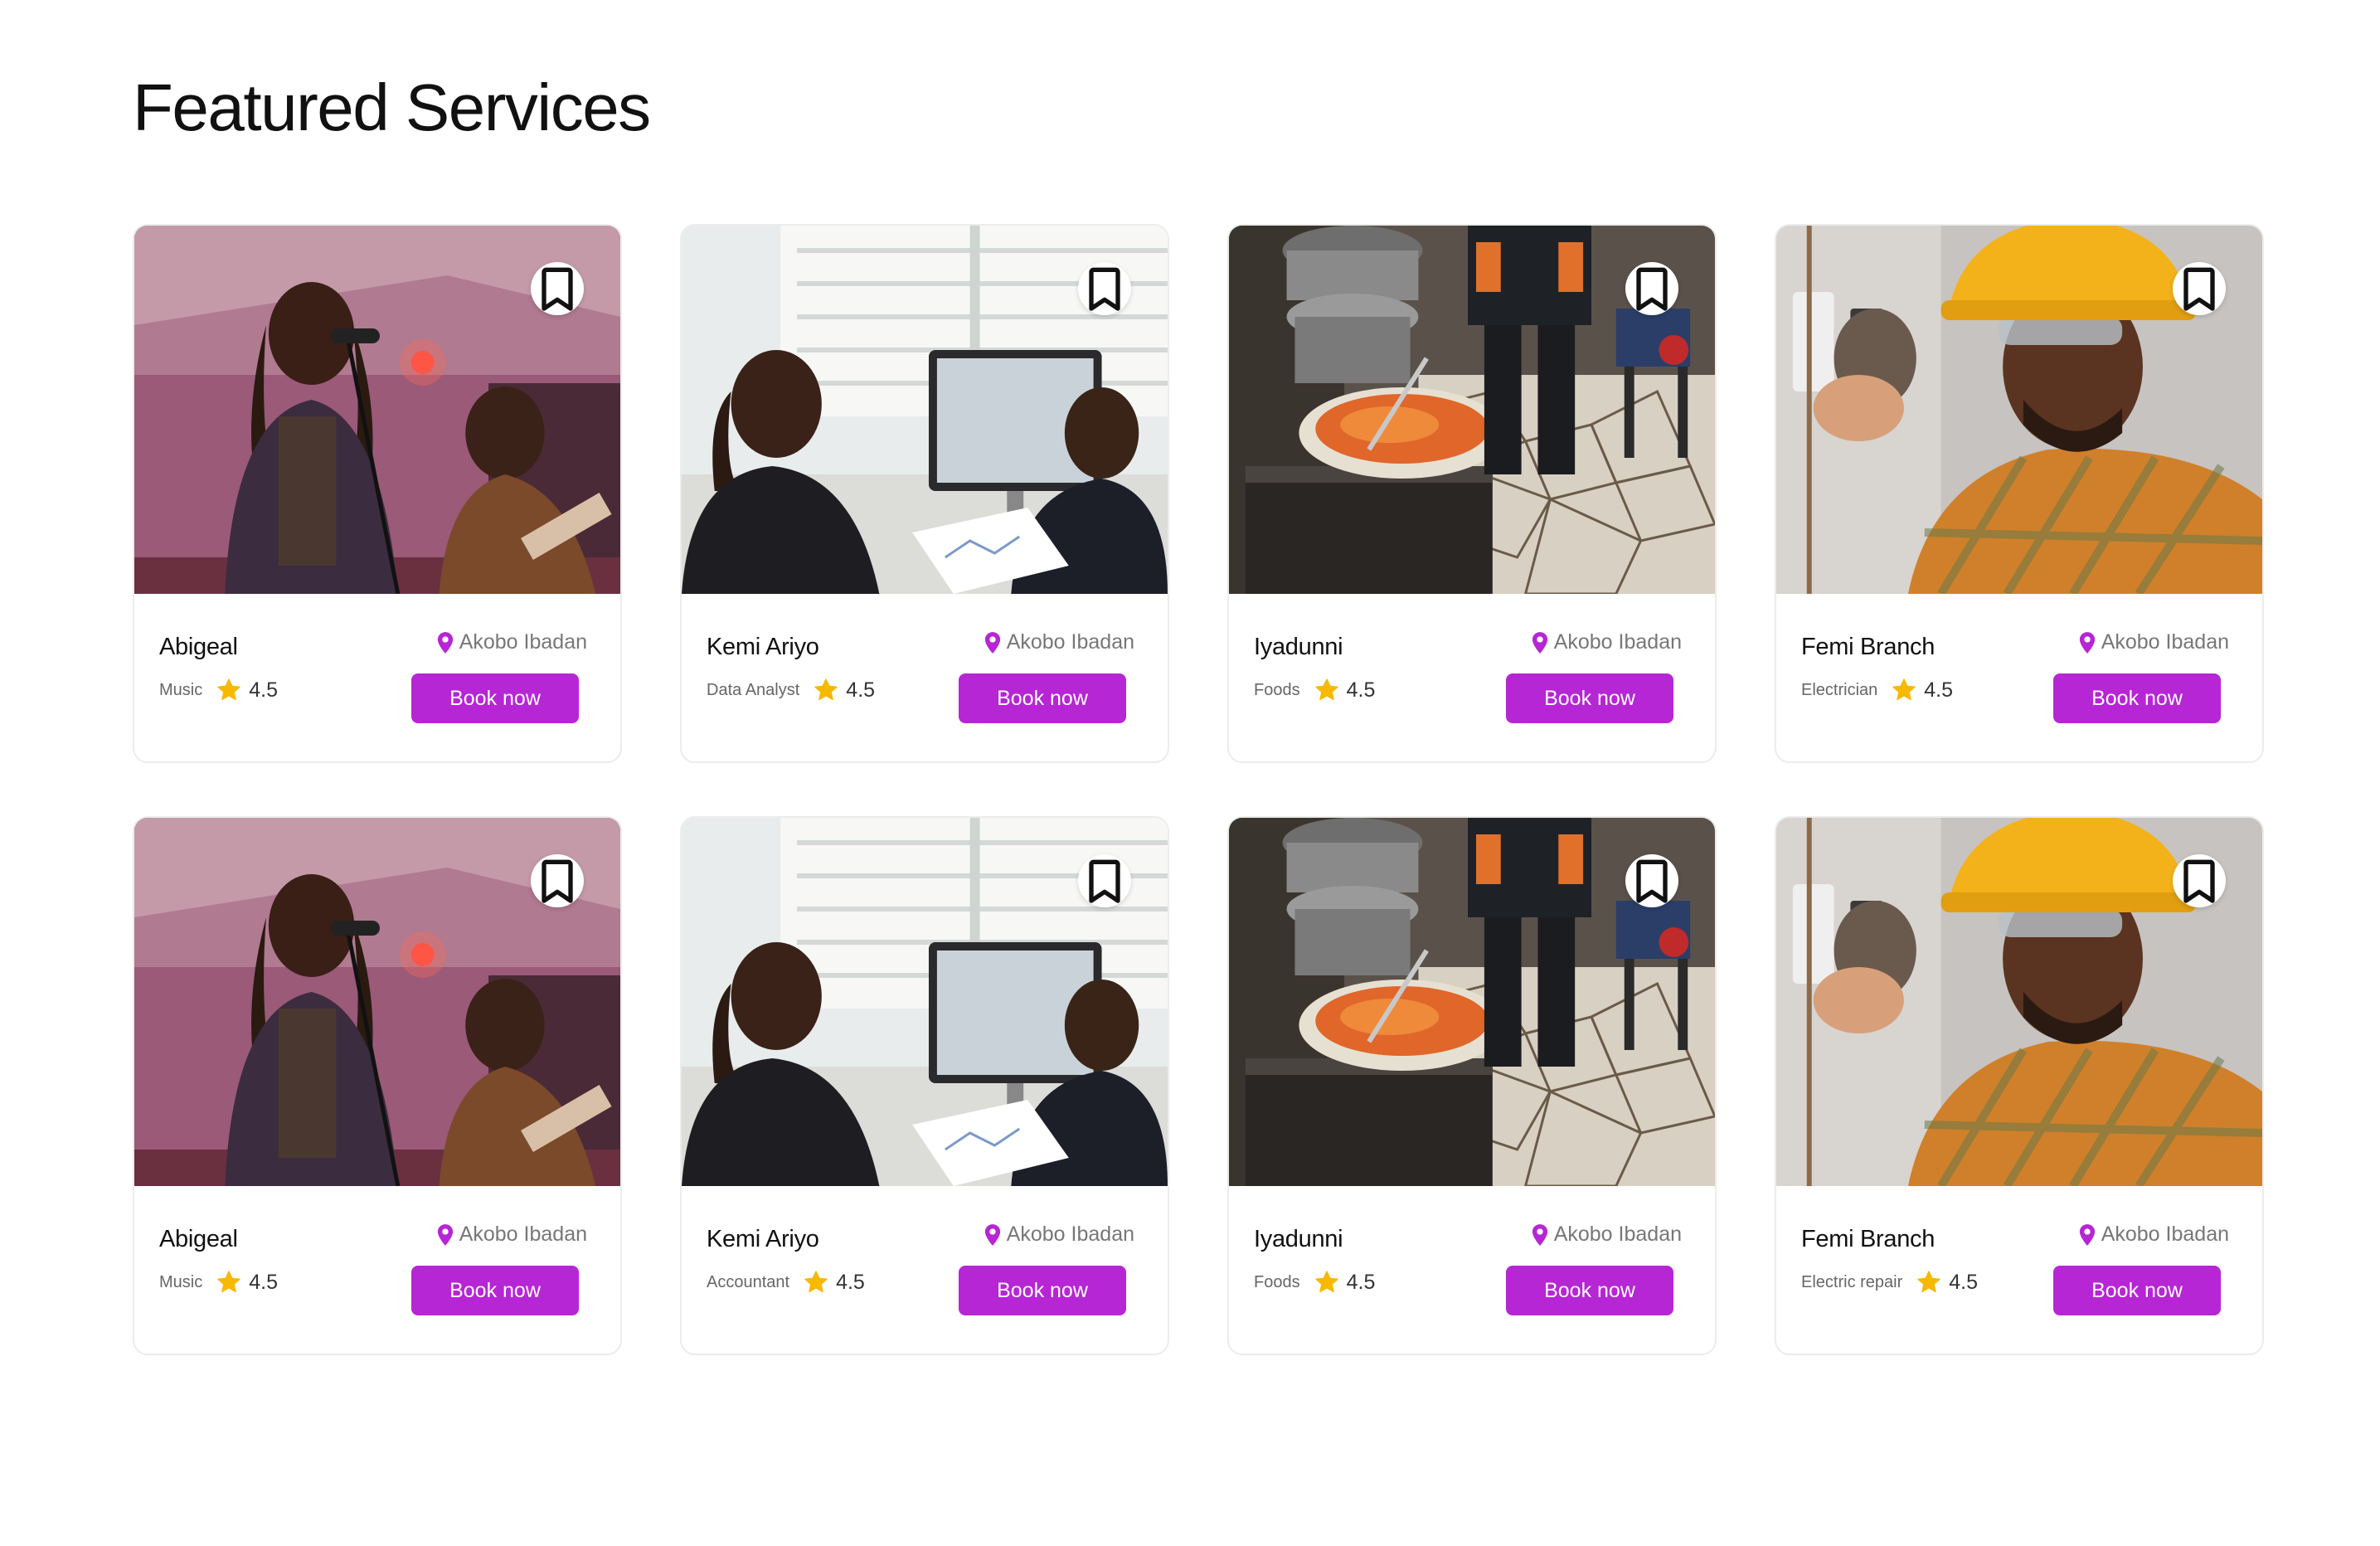 The width and height of the screenshot is (2380, 1546). I want to click on meta-row: Accountant 4.5, so click(786, 1283).